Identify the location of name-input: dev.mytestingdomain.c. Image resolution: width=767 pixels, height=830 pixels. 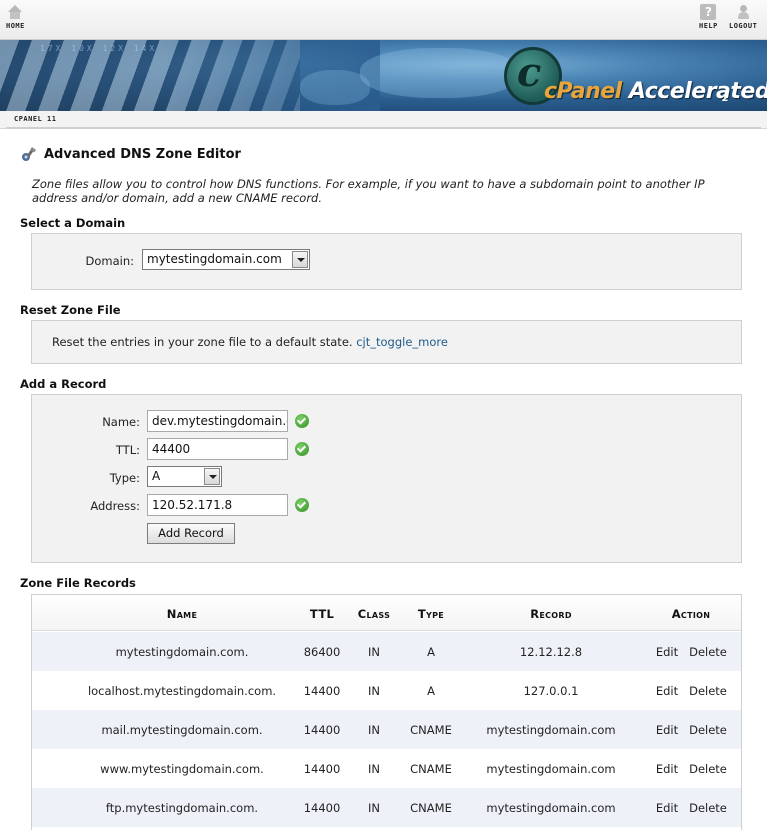
(217, 421).